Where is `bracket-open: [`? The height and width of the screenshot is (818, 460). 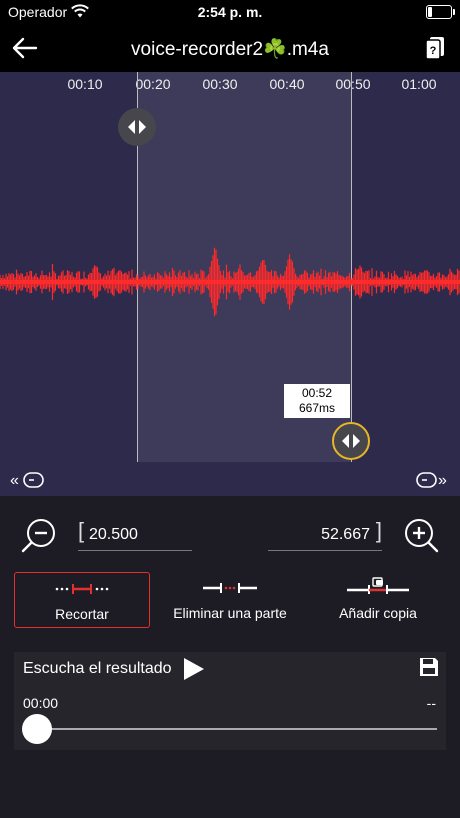 bracket-open: [ is located at coordinates (81, 530).